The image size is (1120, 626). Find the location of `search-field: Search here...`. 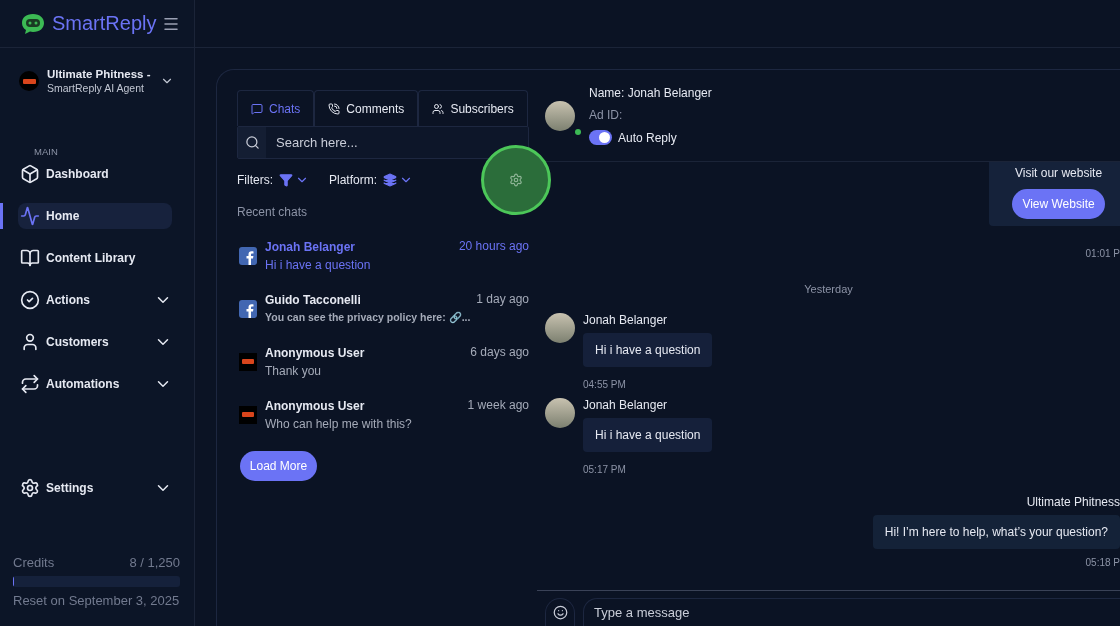

search-field: Search here... is located at coordinates (383, 142).